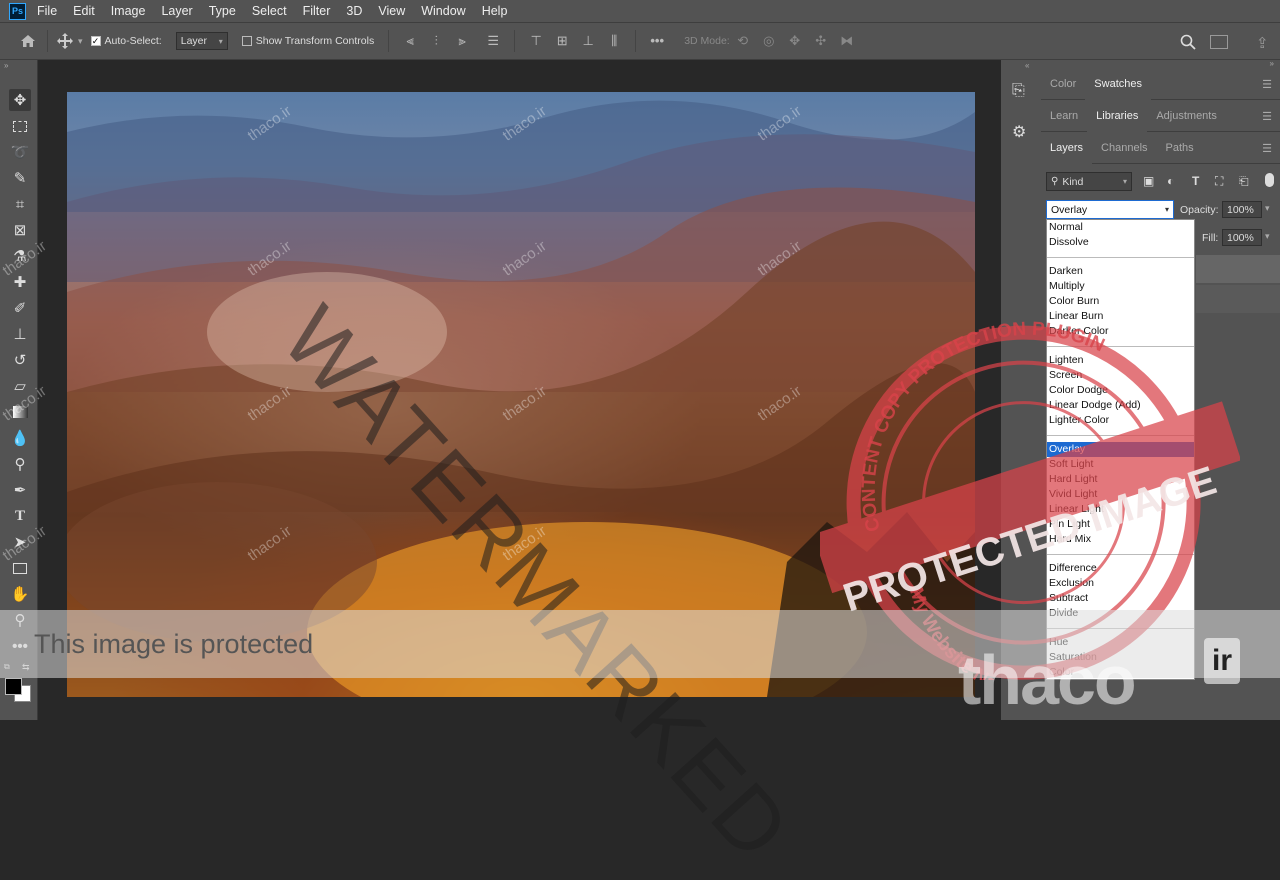  I want to click on opacity-input: 100%, so click(1242, 209).